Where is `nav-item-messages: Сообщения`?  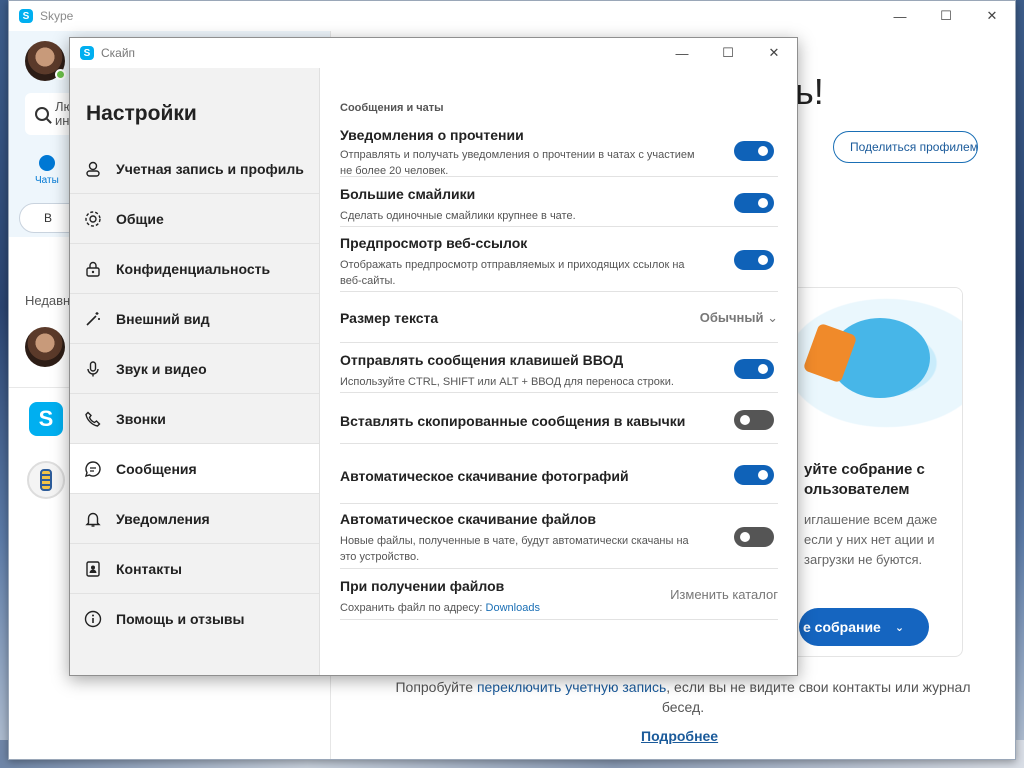 nav-item-messages: Сообщения is located at coordinates (194, 469).